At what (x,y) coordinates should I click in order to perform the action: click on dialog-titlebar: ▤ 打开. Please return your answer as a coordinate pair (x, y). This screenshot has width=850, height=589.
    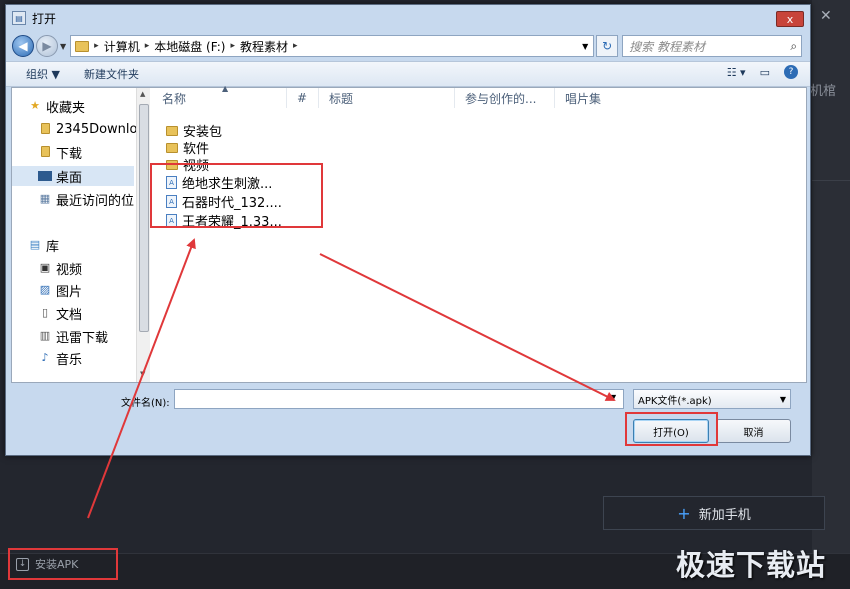
    Looking at the image, I should click on (408, 18).